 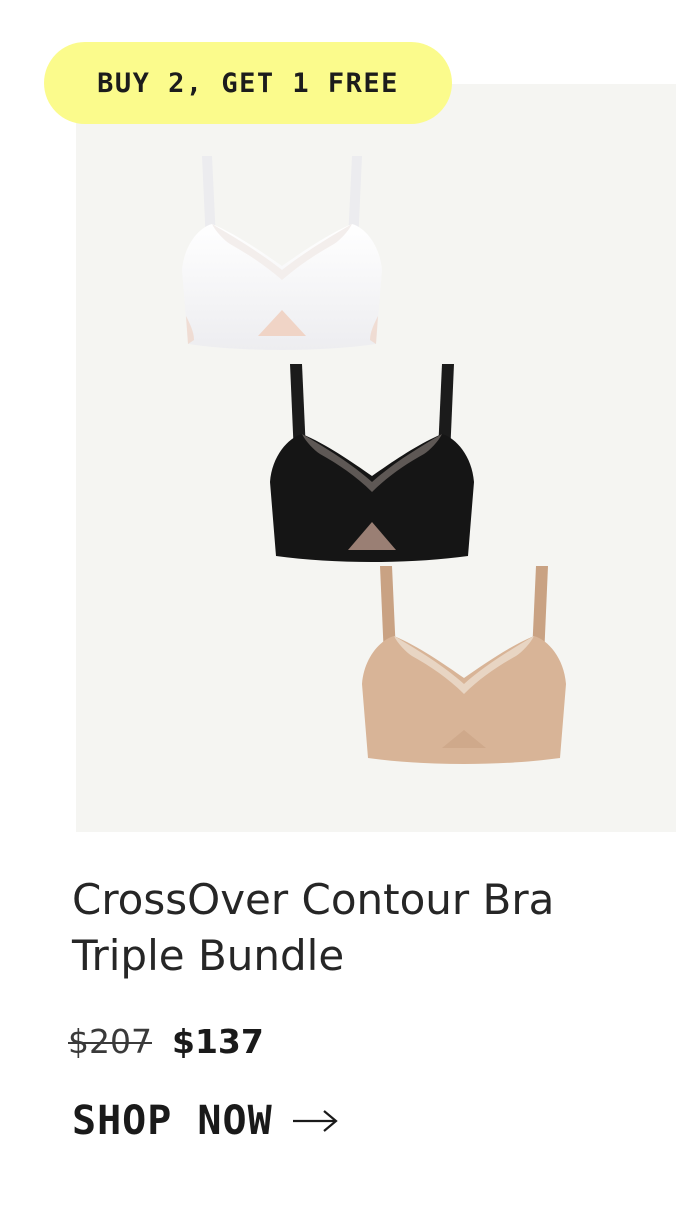 I want to click on shop-now-label: SHOP NOW, so click(x=172, y=1121).